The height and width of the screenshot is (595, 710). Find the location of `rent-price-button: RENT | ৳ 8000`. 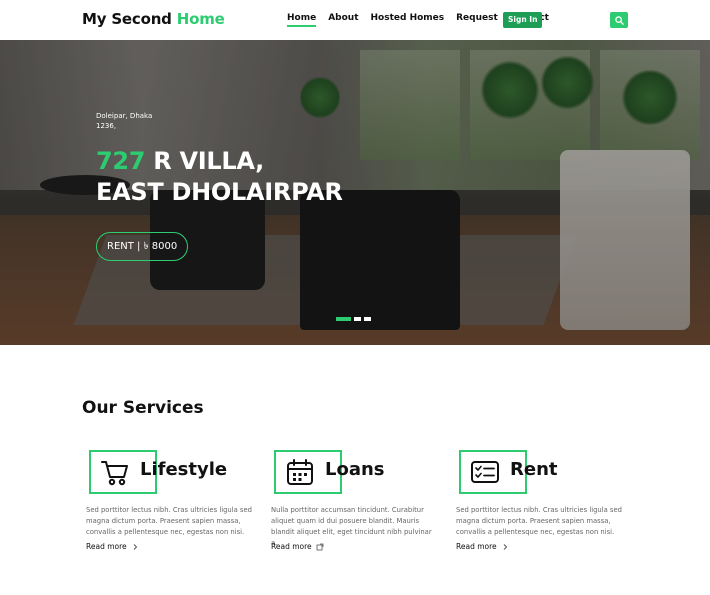

rent-price-button: RENT | ৳ 8000 is located at coordinates (142, 246).